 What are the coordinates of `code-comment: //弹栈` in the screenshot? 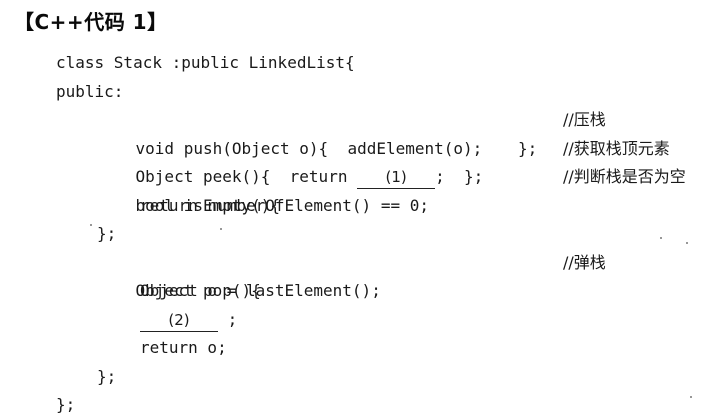 It's located at (584, 262).